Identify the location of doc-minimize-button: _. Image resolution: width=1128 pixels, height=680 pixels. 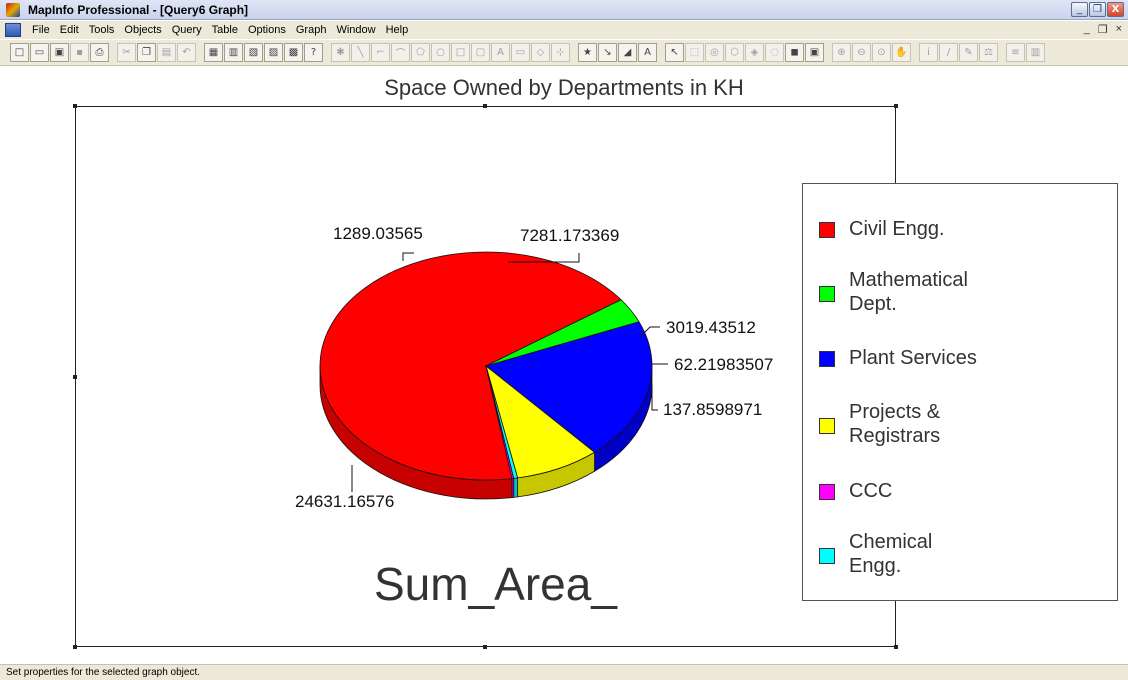
(1087, 29).